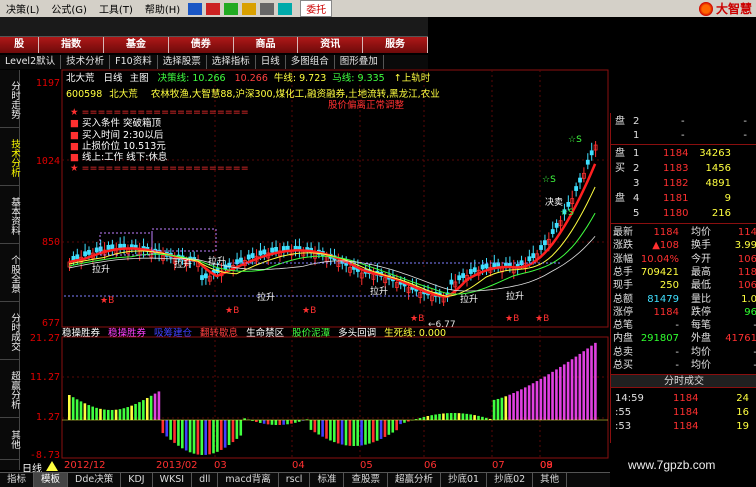 The width and height of the screenshot is (756, 487). What do you see at coordinates (10, 332) in the screenshot?
I see `vtab-ticks: 分时成交` at bounding box center [10, 332].